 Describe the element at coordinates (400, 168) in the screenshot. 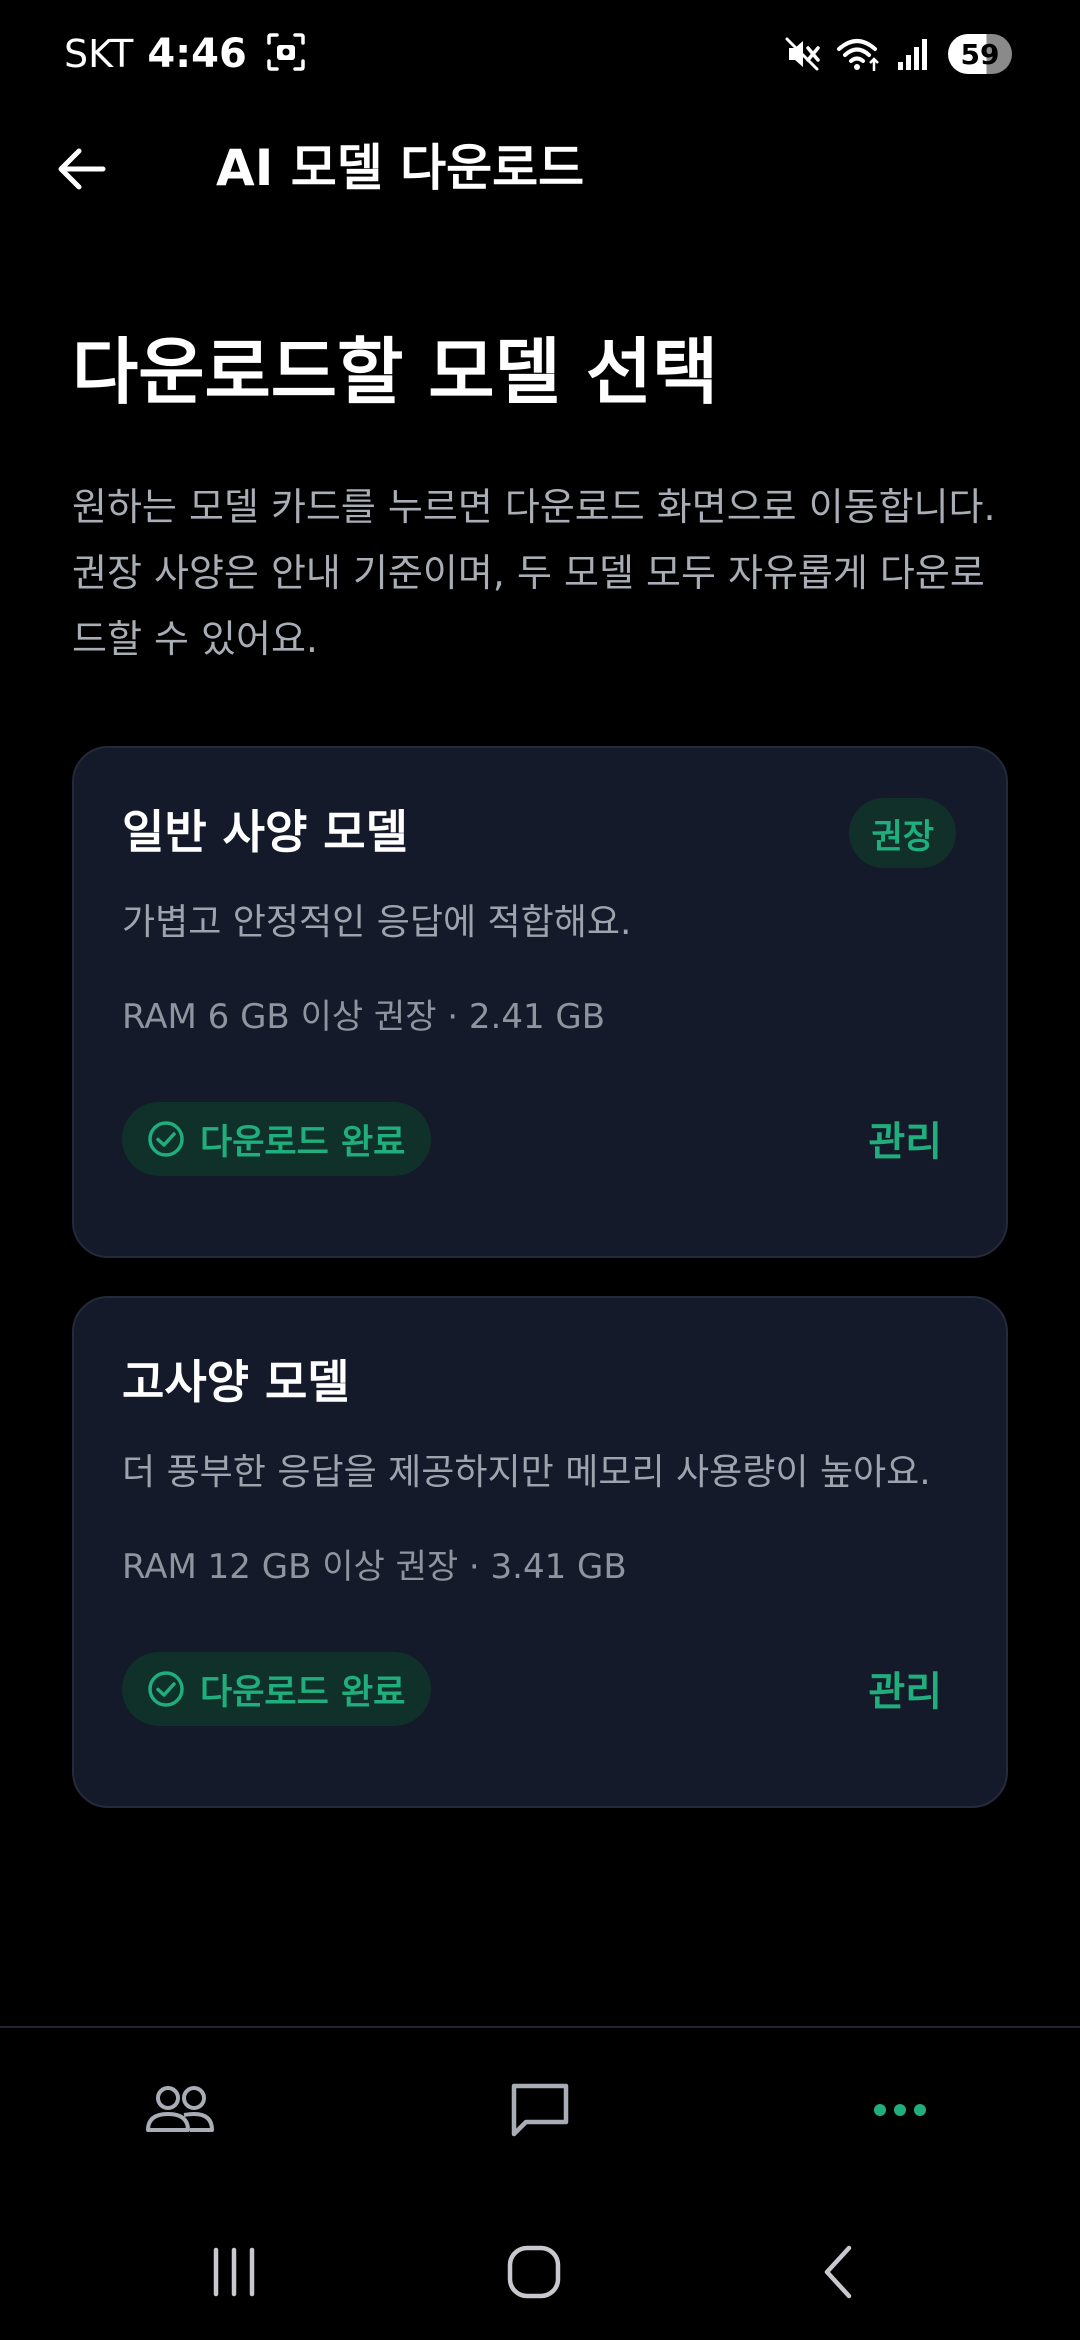

I see `app-title: AI 모델 다운로드` at that location.